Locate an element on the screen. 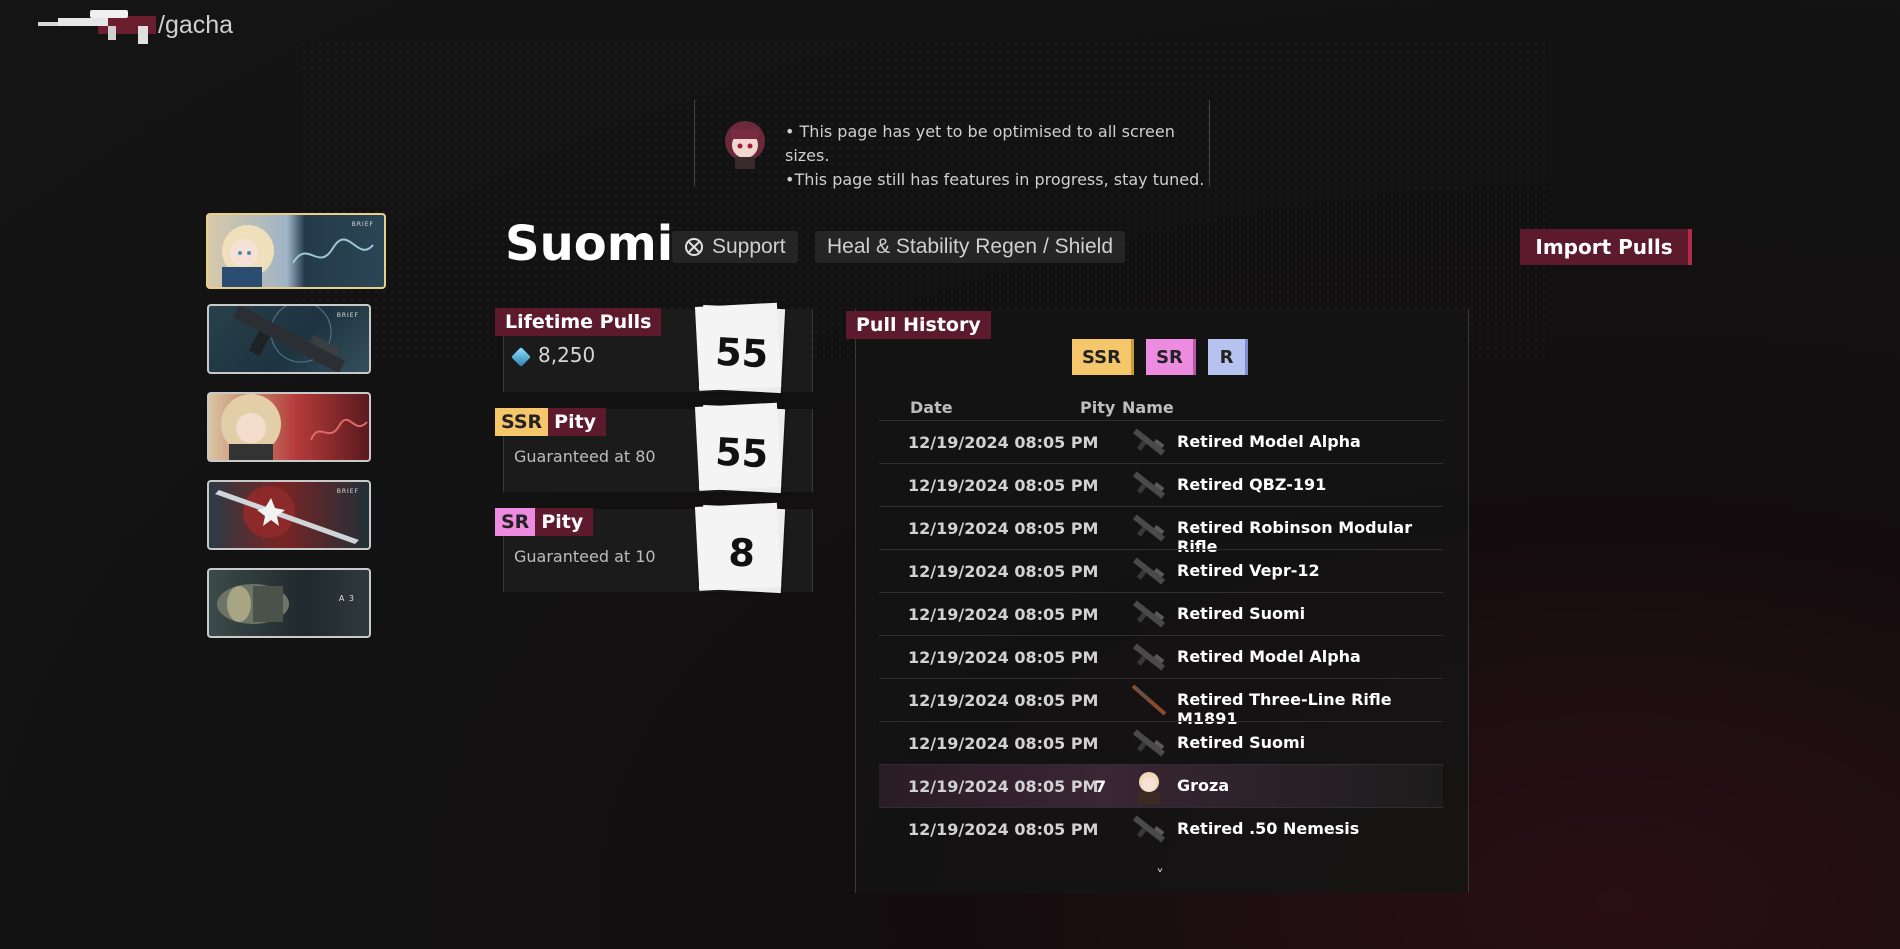 This screenshot has height=949, width=1900. rifle-logo-icon is located at coordinates (98, 26).